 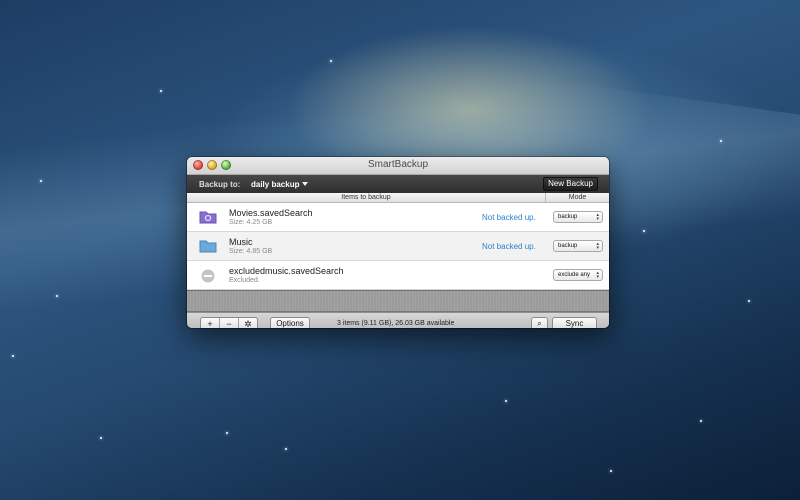 What do you see at coordinates (248, 323) in the screenshot?
I see `gear-icon: ✲` at bounding box center [248, 323].